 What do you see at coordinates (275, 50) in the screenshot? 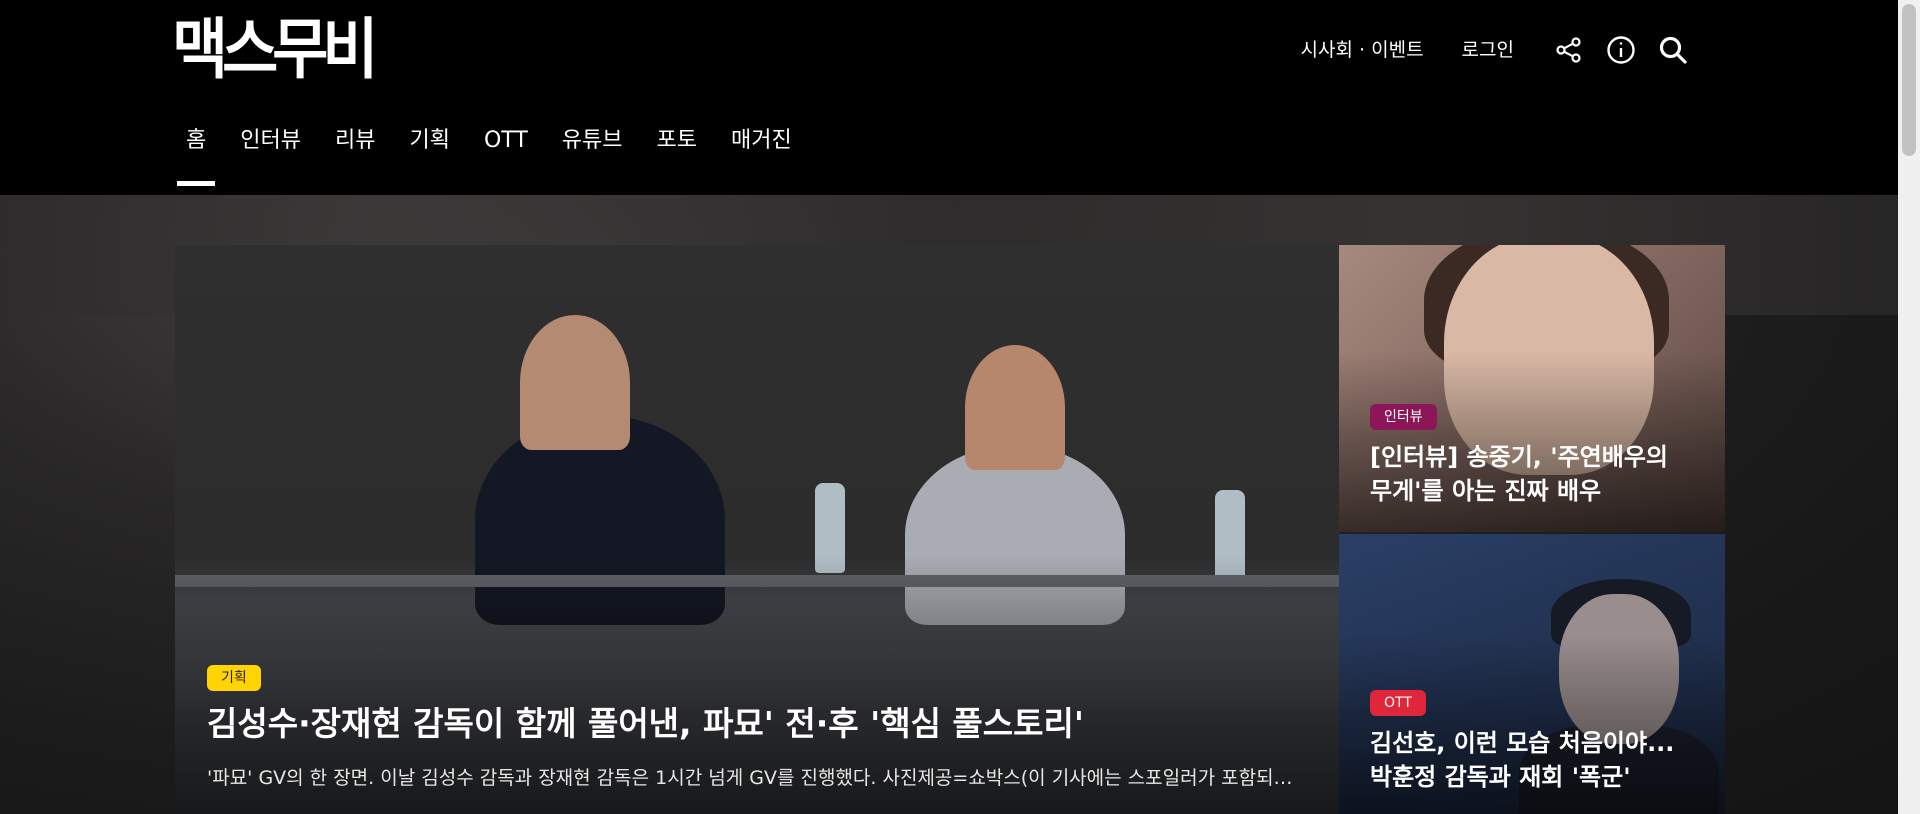
I see `site-logo: 맥스무비` at bounding box center [275, 50].